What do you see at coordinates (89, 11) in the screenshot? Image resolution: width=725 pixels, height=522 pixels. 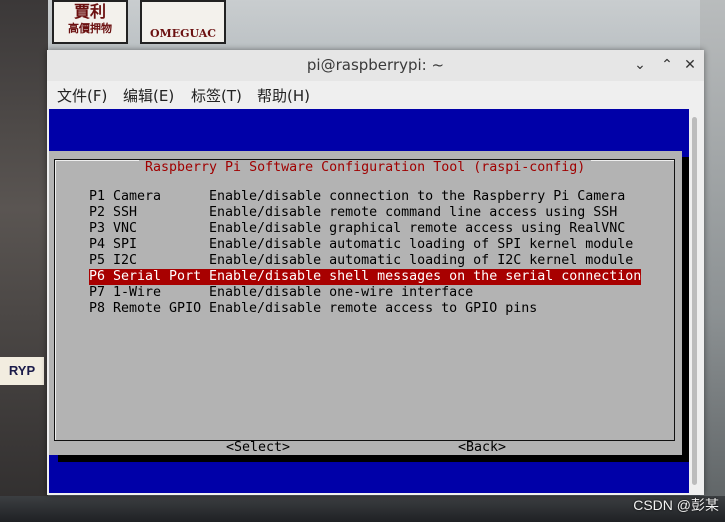 I see `background-sign-1-text: 賈利` at bounding box center [89, 11].